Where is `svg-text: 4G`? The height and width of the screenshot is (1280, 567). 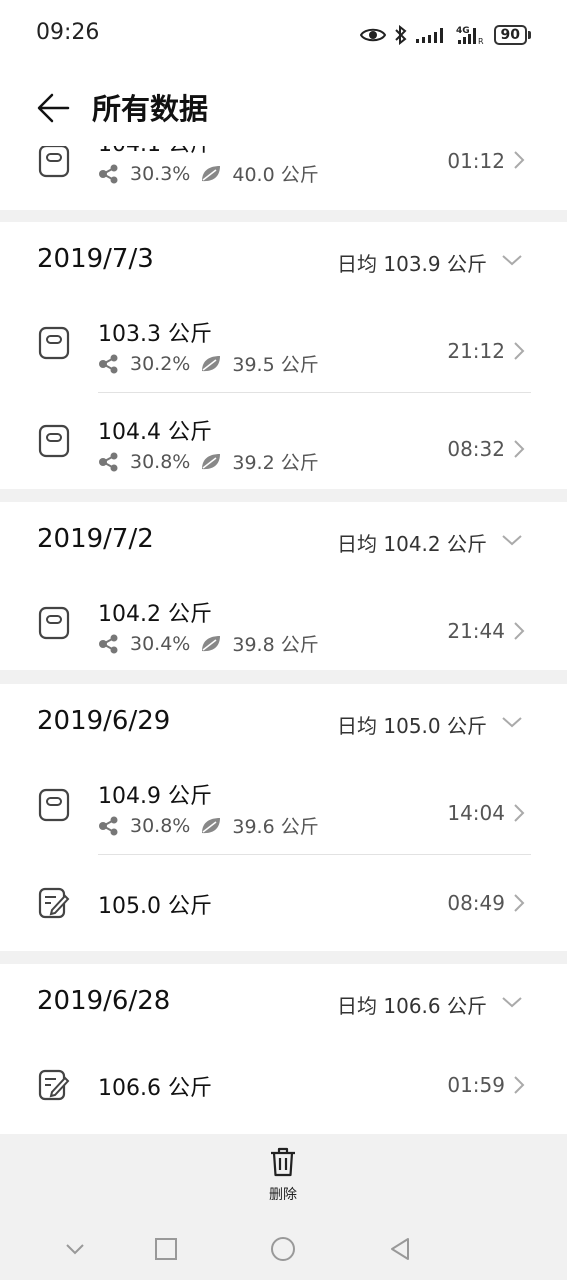 svg-text: 4G is located at coordinates (463, 31).